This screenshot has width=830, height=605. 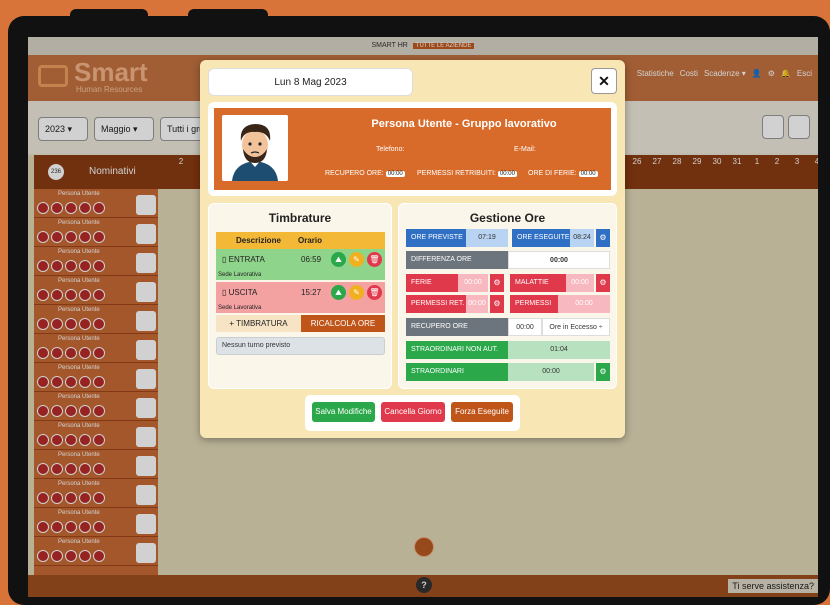 I want to click on ferie-stat-value: 00:00, so click(x=588, y=174).